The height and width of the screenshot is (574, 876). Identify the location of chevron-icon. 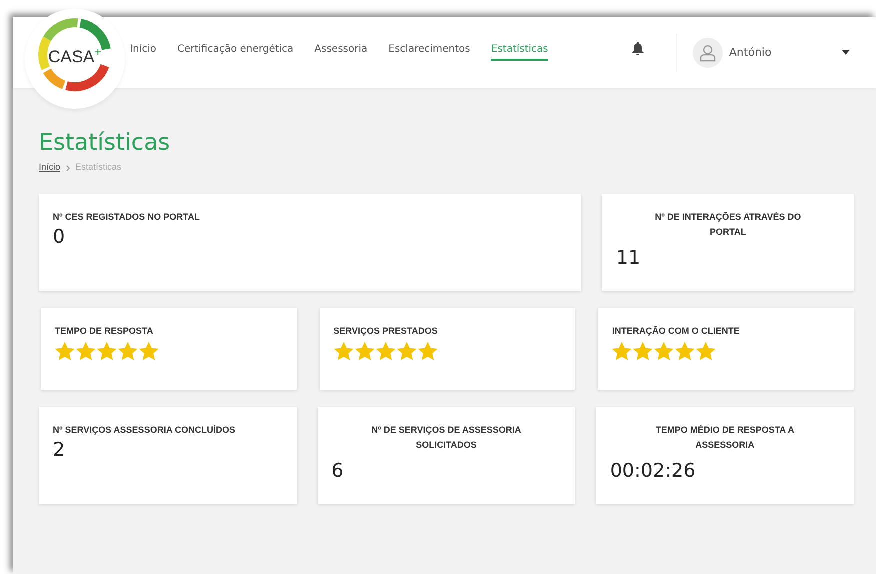
(68, 168).